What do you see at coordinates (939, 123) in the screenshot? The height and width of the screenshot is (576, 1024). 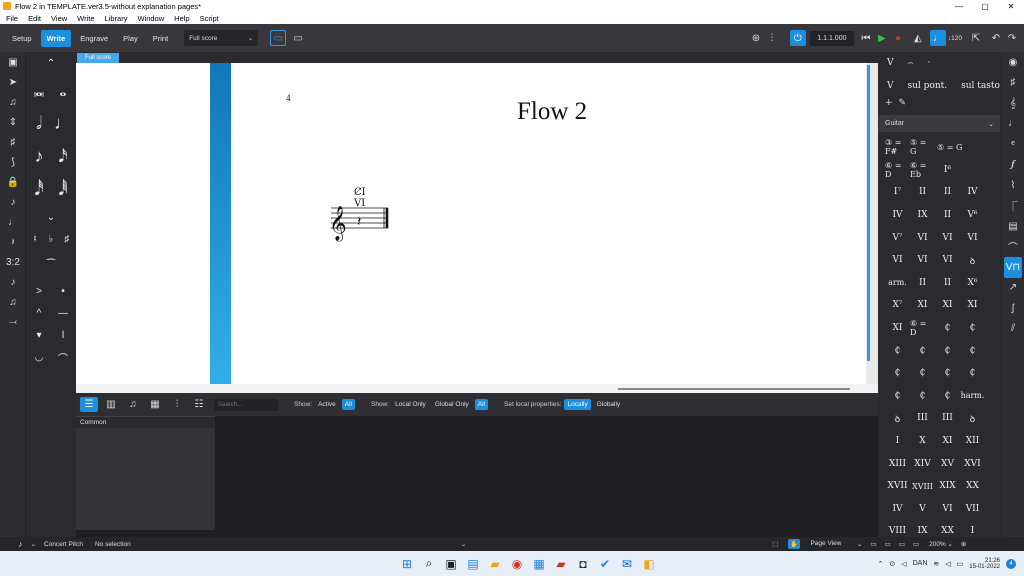 I see `guitar-section-header: Guitar ⌄` at bounding box center [939, 123].